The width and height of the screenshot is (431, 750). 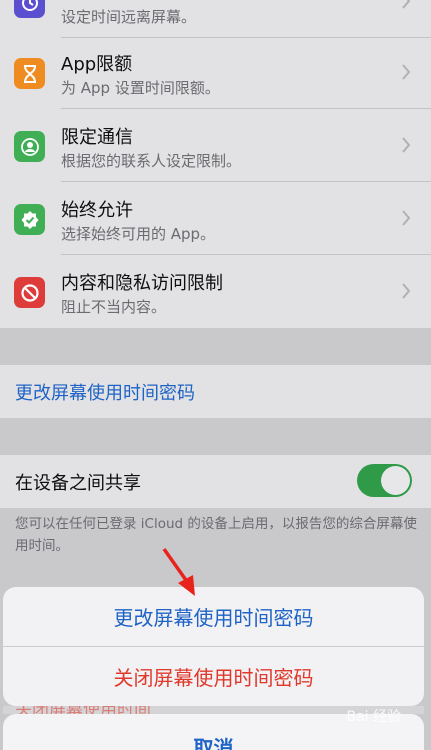 What do you see at coordinates (142, 283) in the screenshot?
I see `row-title: 内容和隐私访问限制` at bounding box center [142, 283].